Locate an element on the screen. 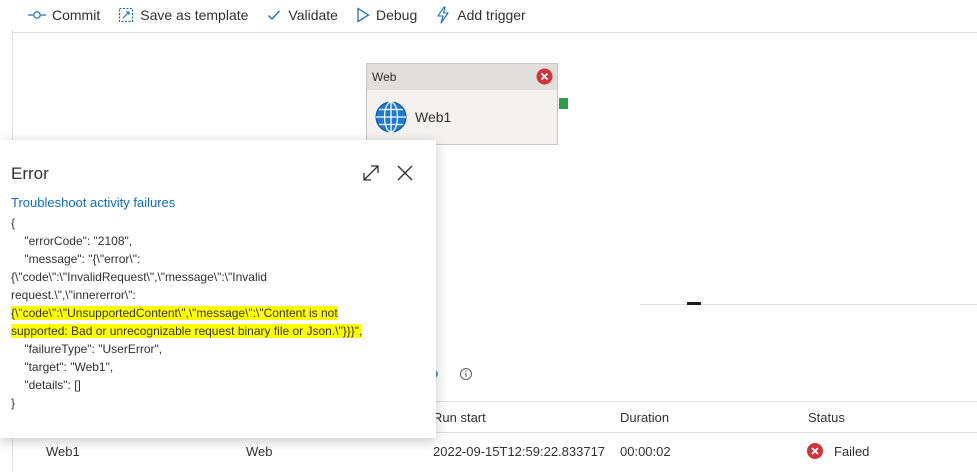 The image size is (977, 472). add-trigger-label: Add trigger is located at coordinates (491, 15).